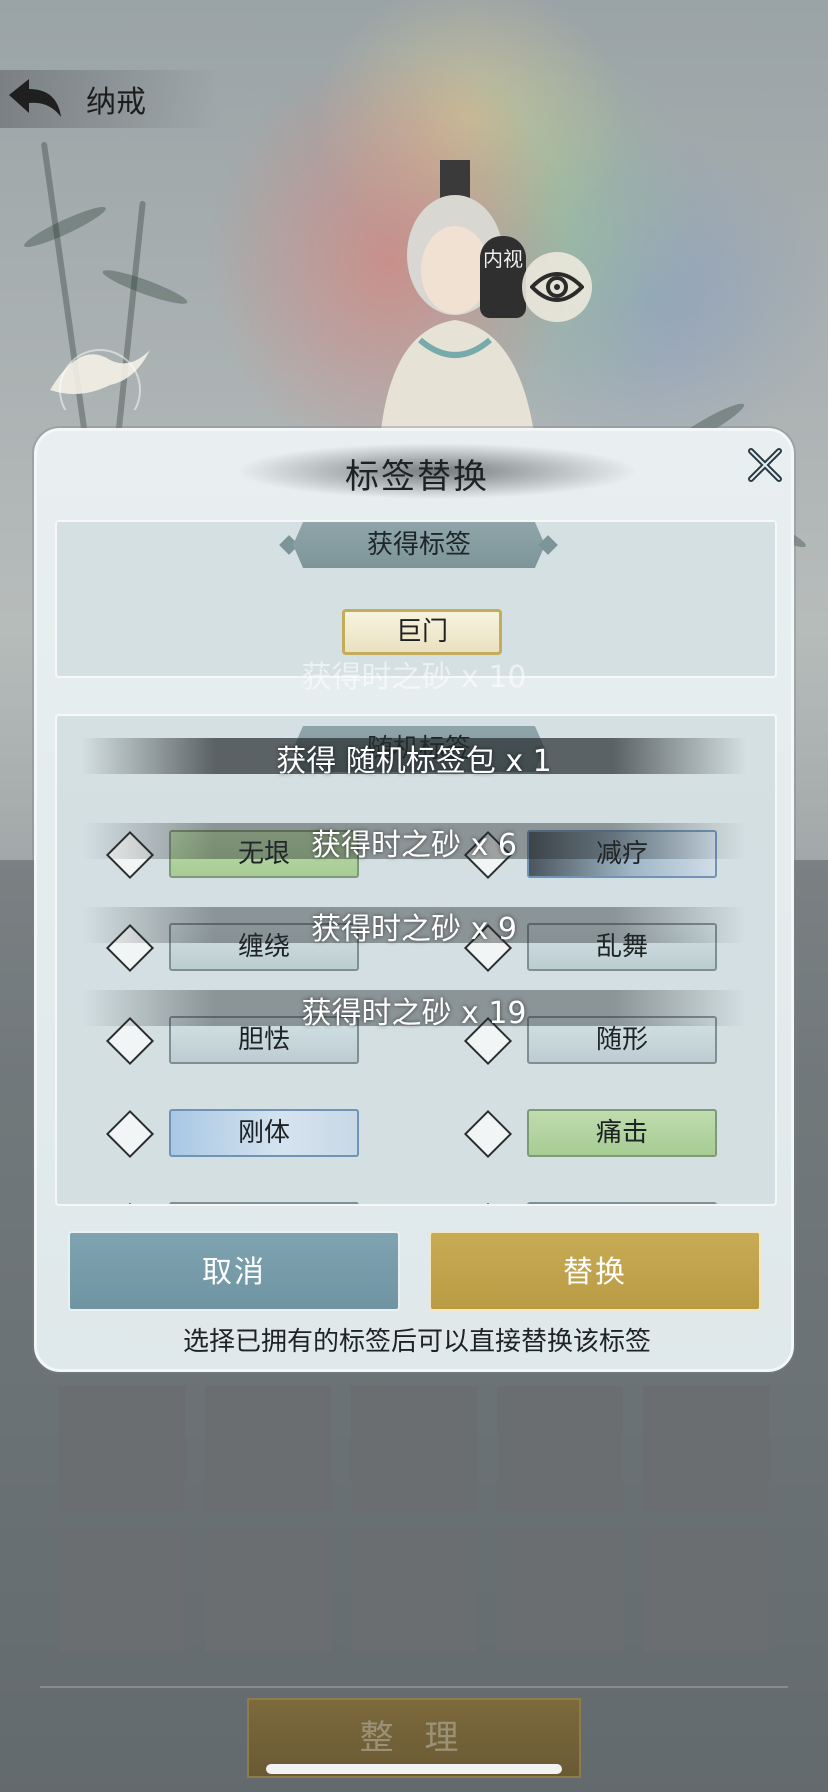 Image resolution: width=828 pixels, height=1792 pixels. I want to click on tag-option: 痛击, so click(580, 1133).